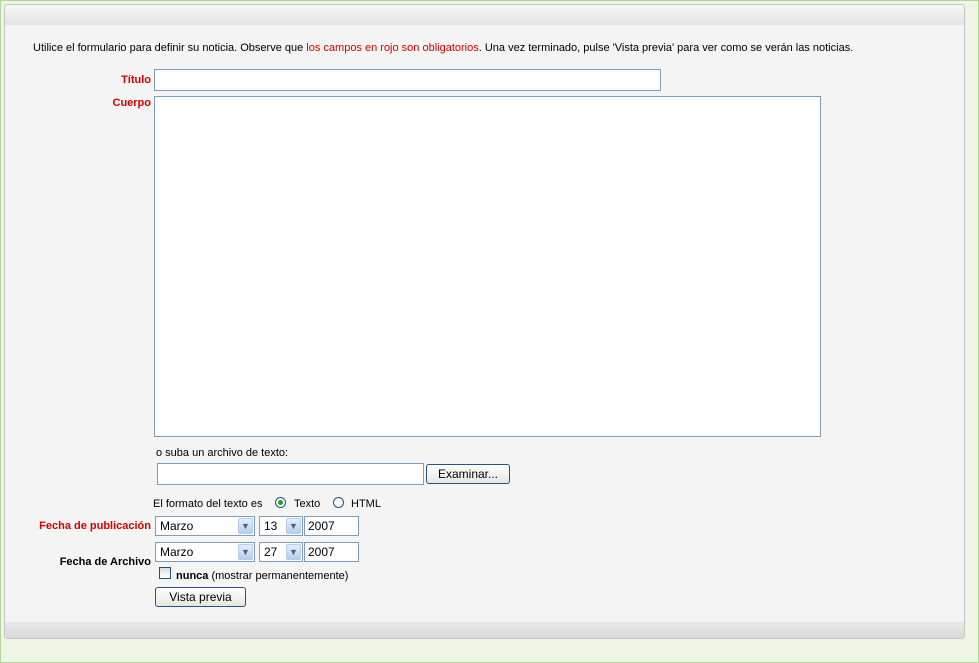 The width and height of the screenshot is (979, 663). What do you see at coordinates (281, 552) in the screenshot?
I see `archive-day-select: 27 ▼` at bounding box center [281, 552].